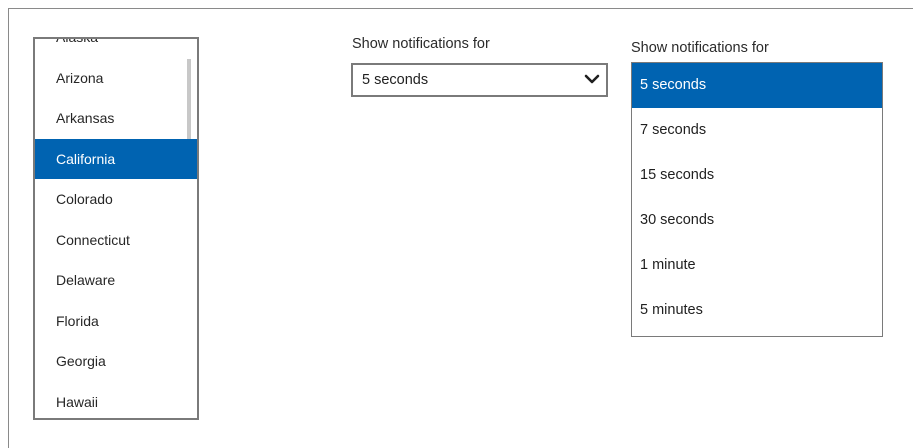 Image resolution: width=913 pixels, height=448 pixels. I want to click on list-item-florida: Florida, so click(116, 321).